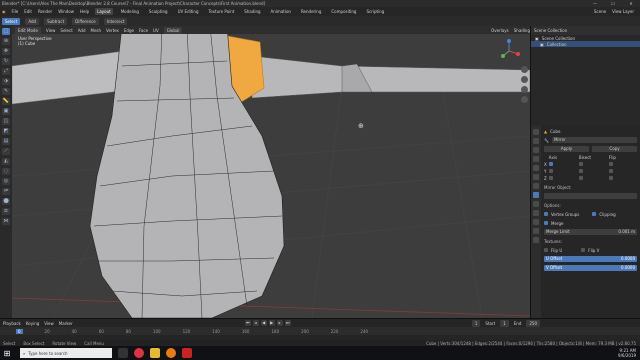 This screenshot has width=640, height=360. I want to click on viewport-menu-edge: Edge, so click(129, 30).